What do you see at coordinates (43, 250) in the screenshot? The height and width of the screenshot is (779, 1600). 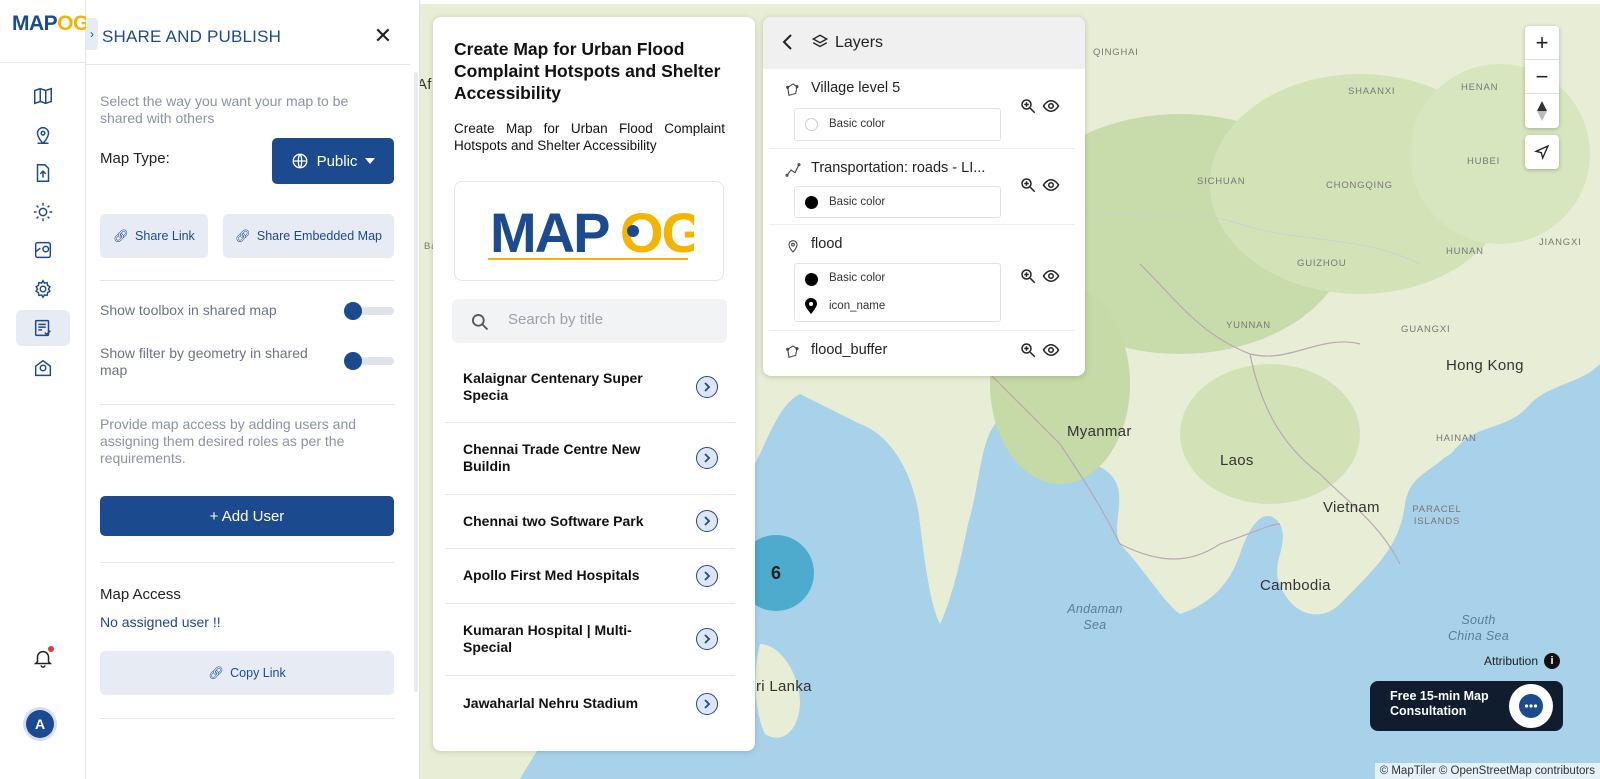 I see `map-settings-icon` at bounding box center [43, 250].